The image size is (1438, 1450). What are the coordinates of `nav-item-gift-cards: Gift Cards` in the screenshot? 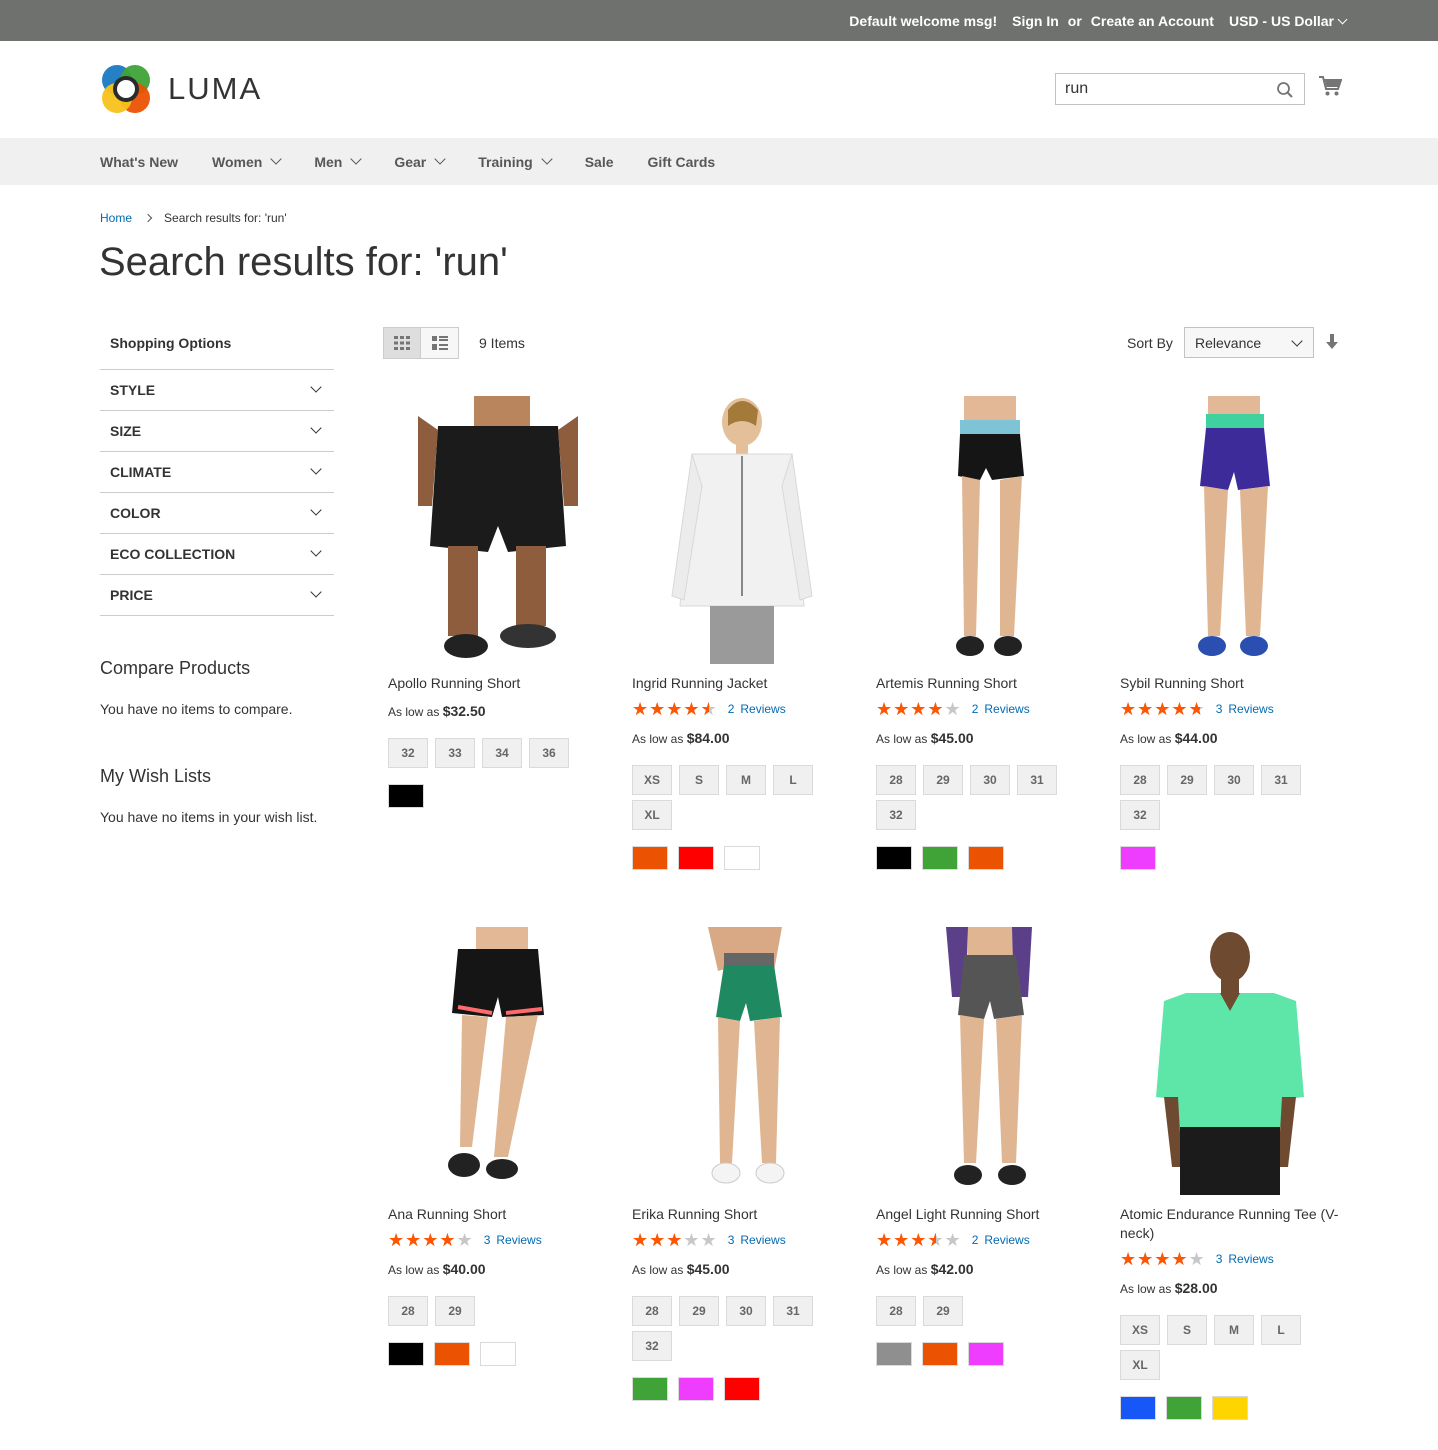 It's located at (682, 162).